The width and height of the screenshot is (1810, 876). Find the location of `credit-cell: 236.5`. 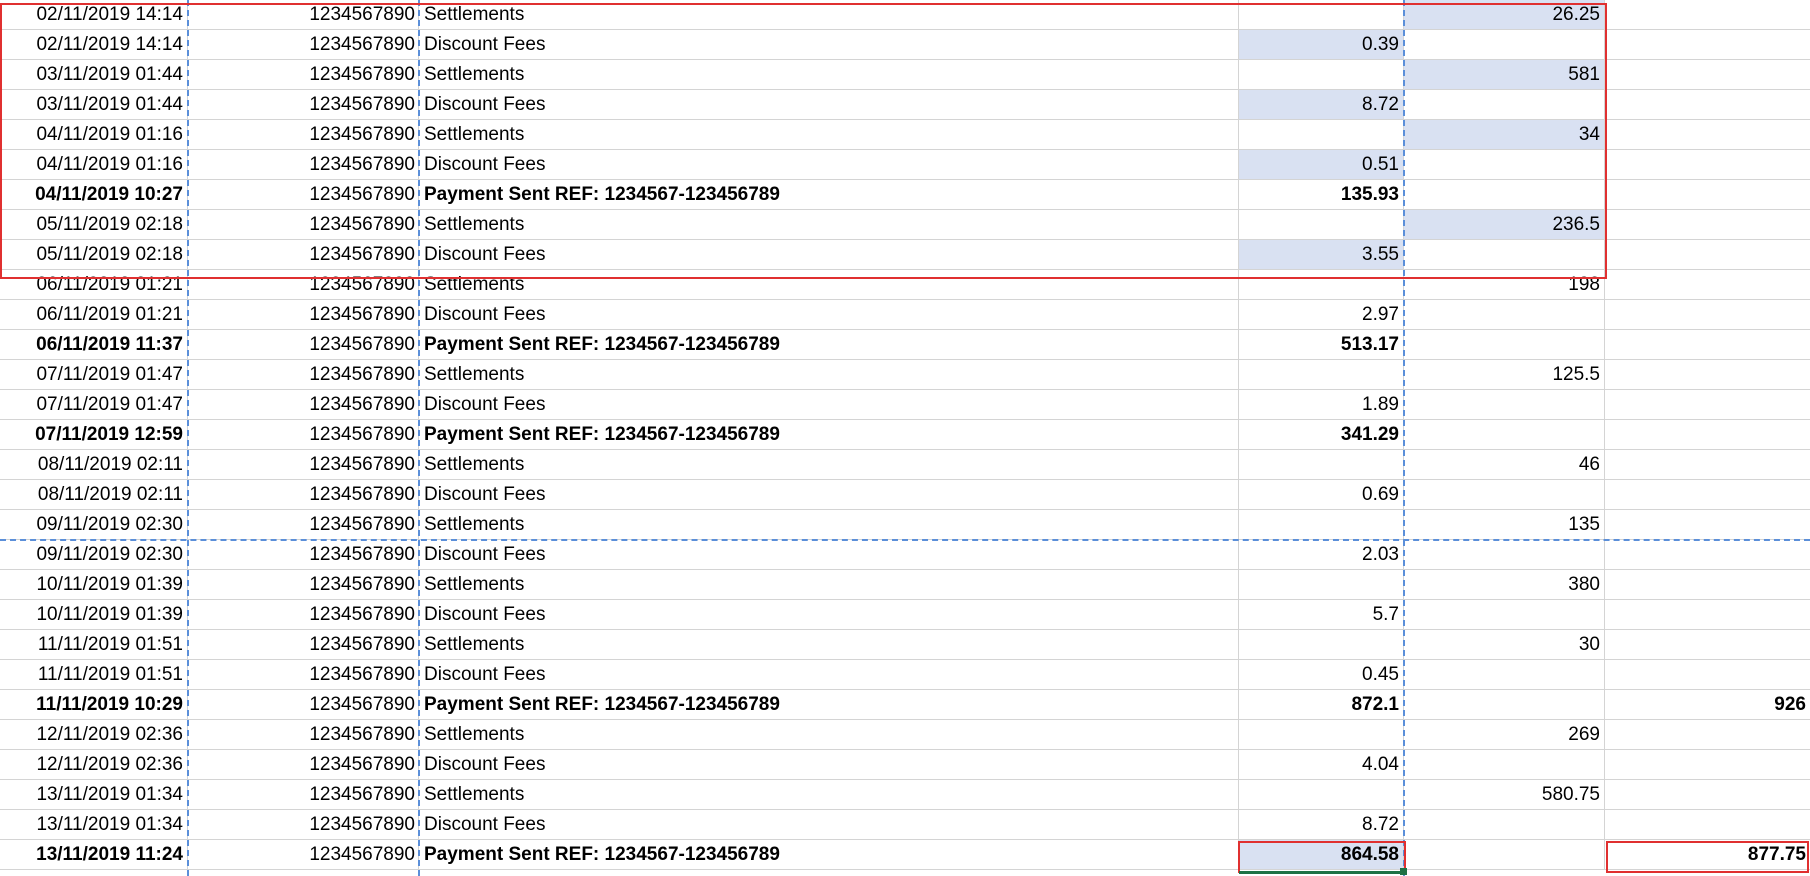

credit-cell: 236.5 is located at coordinates (1504, 224).